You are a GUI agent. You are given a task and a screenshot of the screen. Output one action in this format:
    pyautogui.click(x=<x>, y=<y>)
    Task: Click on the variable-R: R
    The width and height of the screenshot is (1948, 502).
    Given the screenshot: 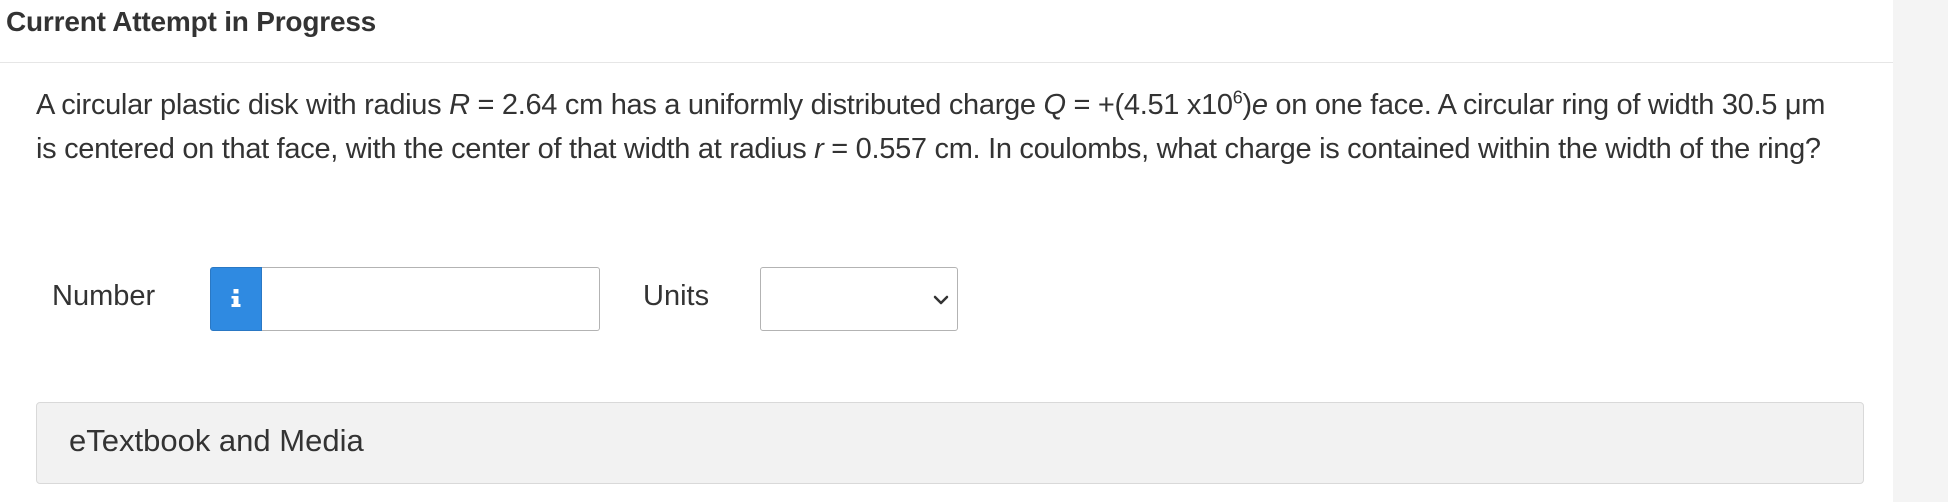 What is the action you would take?
    pyautogui.click(x=459, y=105)
    